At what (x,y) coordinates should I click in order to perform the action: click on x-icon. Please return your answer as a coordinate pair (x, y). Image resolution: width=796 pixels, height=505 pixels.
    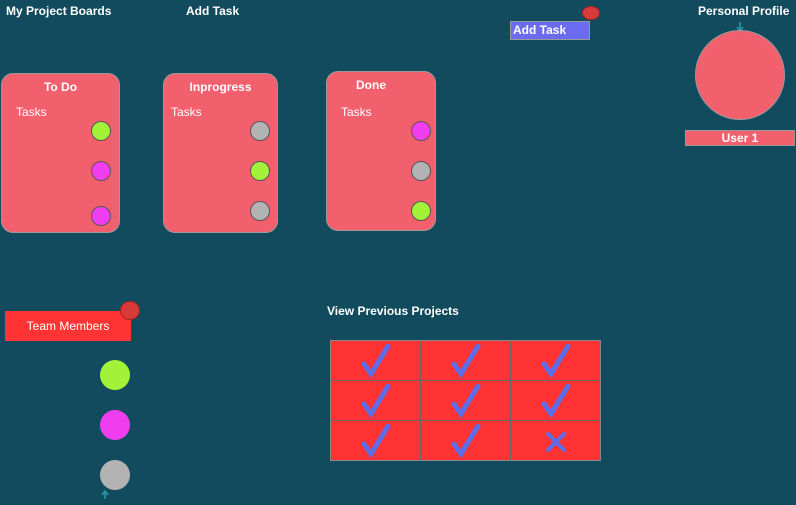
    Looking at the image, I should click on (555, 441).